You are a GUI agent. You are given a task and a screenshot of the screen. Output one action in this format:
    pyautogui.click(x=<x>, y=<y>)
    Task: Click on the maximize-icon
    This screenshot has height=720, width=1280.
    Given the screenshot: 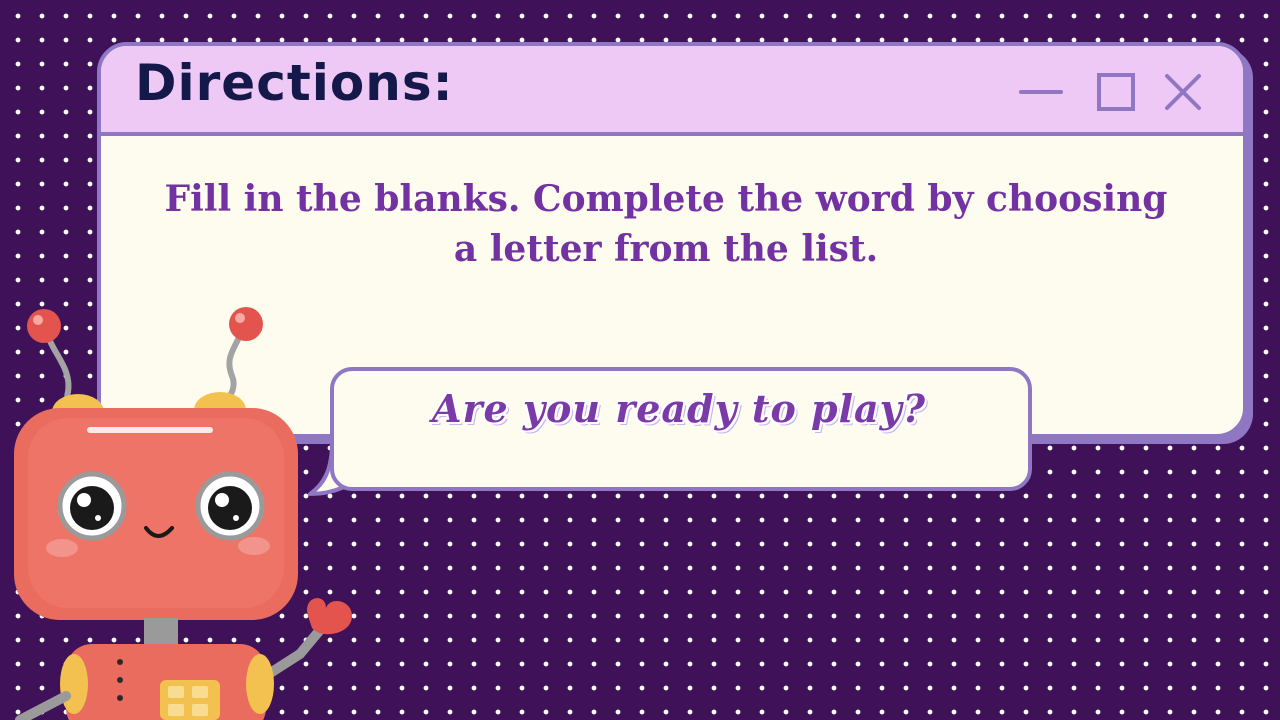 What is the action you would take?
    pyautogui.click(x=1117, y=92)
    